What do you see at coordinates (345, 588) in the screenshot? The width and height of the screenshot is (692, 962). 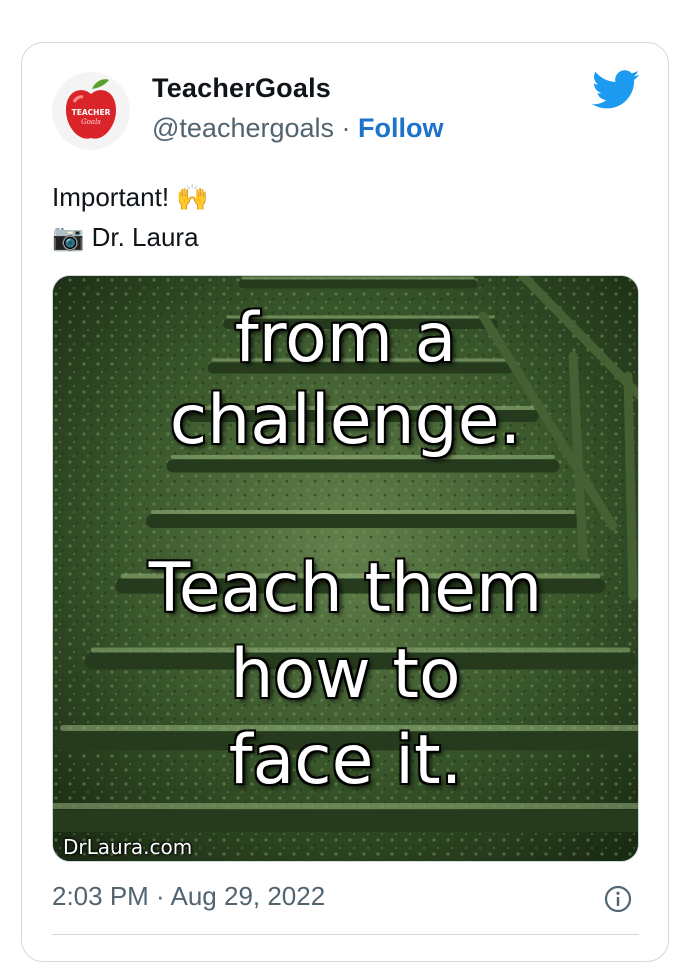 I see `quote-line-3: Teach them` at bounding box center [345, 588].